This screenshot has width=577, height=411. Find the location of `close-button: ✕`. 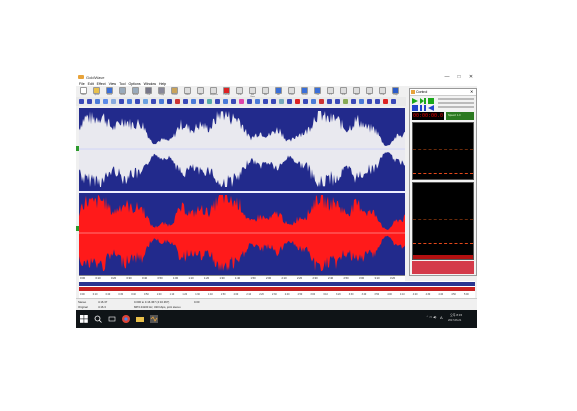

close-button: ✕ is located at coordinates (471, 77).